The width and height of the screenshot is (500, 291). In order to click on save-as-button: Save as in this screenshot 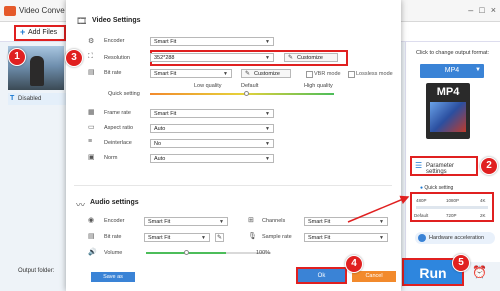, I will do `click(113, 277)`.